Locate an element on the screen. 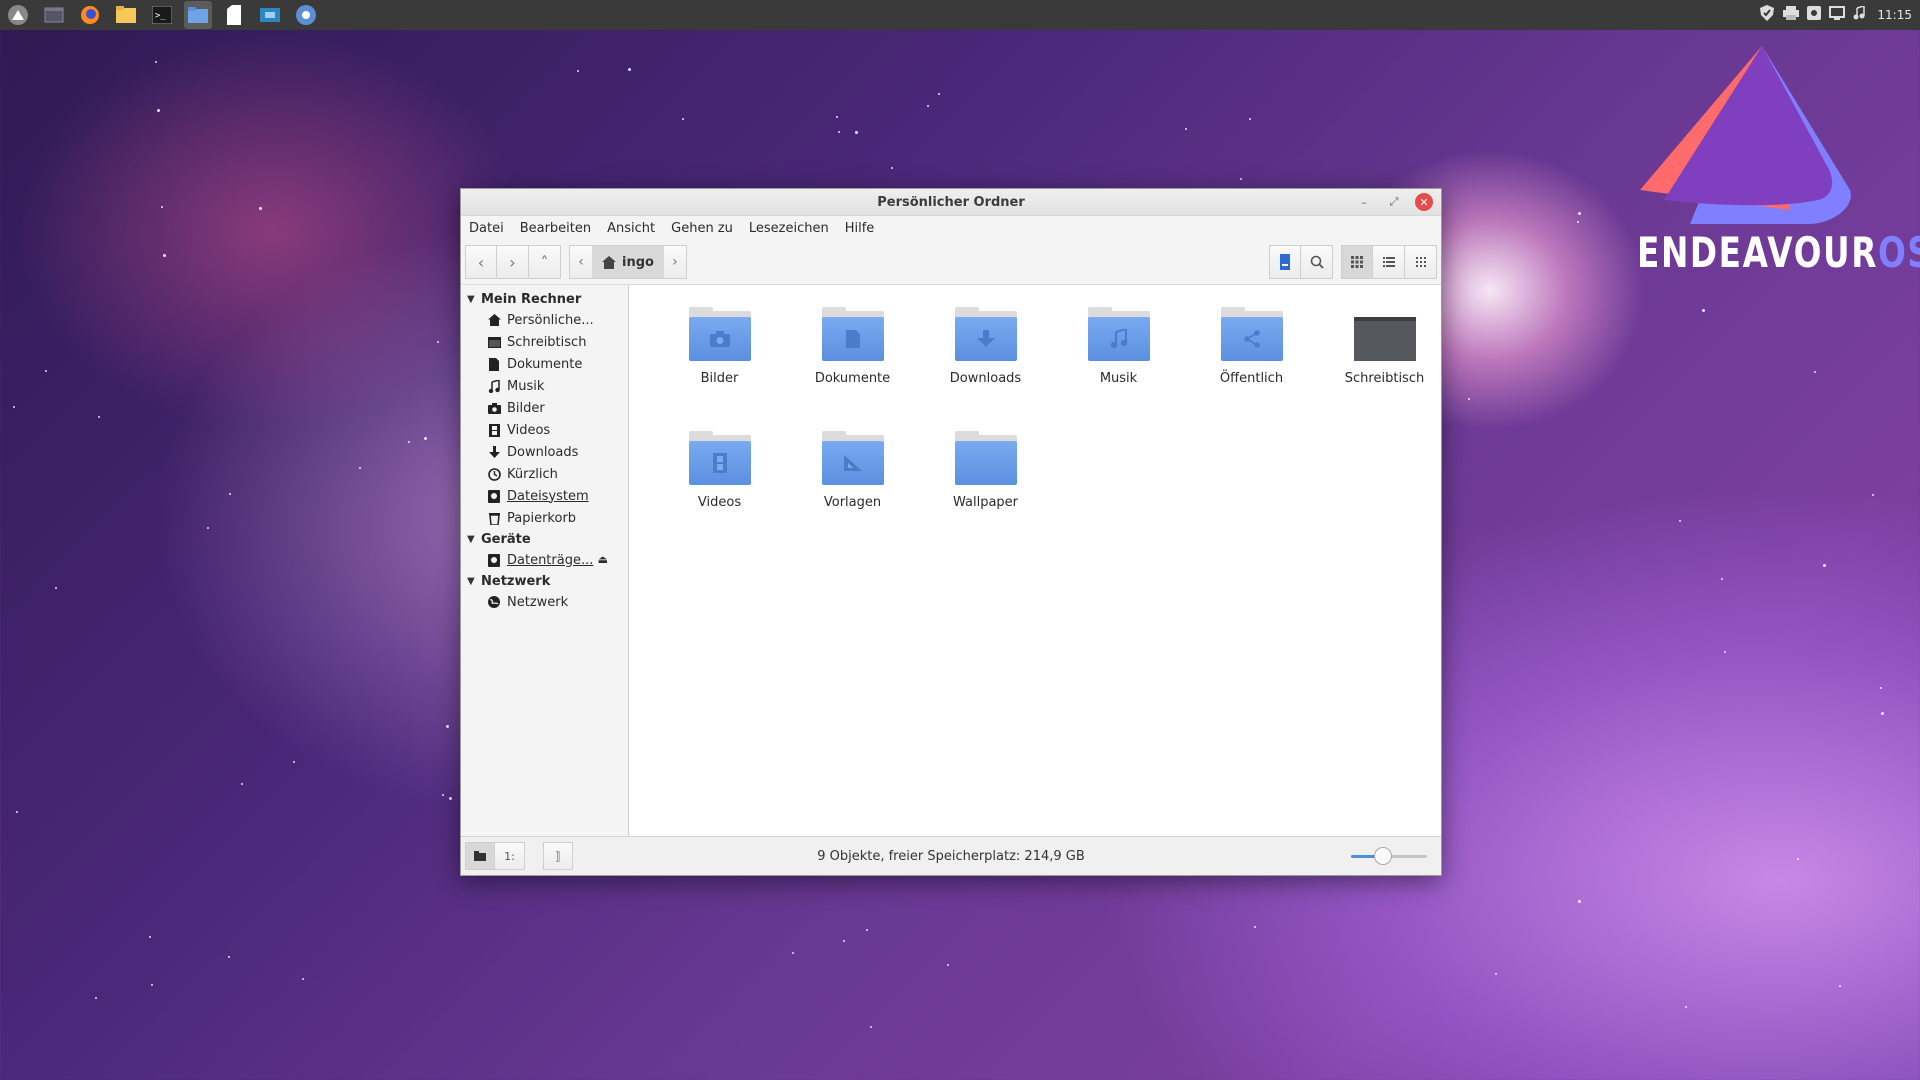 The height and width of the screenshot is (1080, 1920). sidebar-item-musik: Musik is located at coordinates (544, 386).